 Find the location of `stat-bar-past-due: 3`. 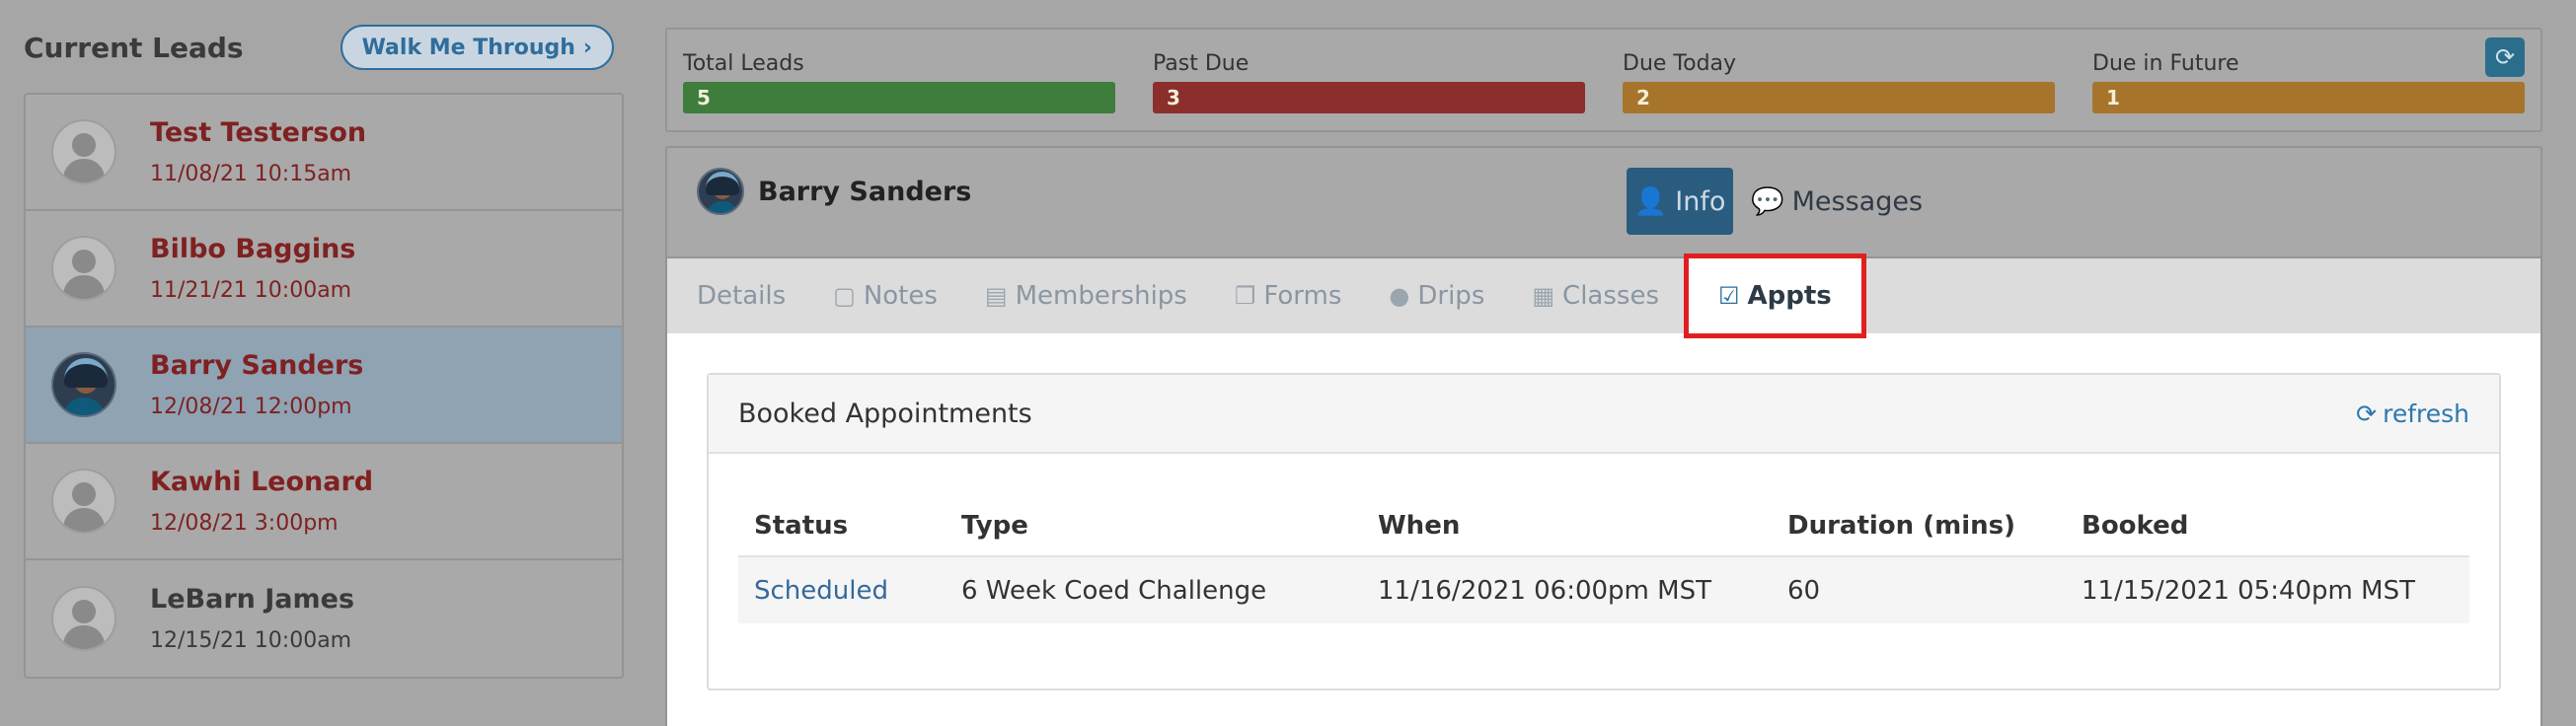

stat-bar-past-due: 3 is located at coordinates (1369, 97).